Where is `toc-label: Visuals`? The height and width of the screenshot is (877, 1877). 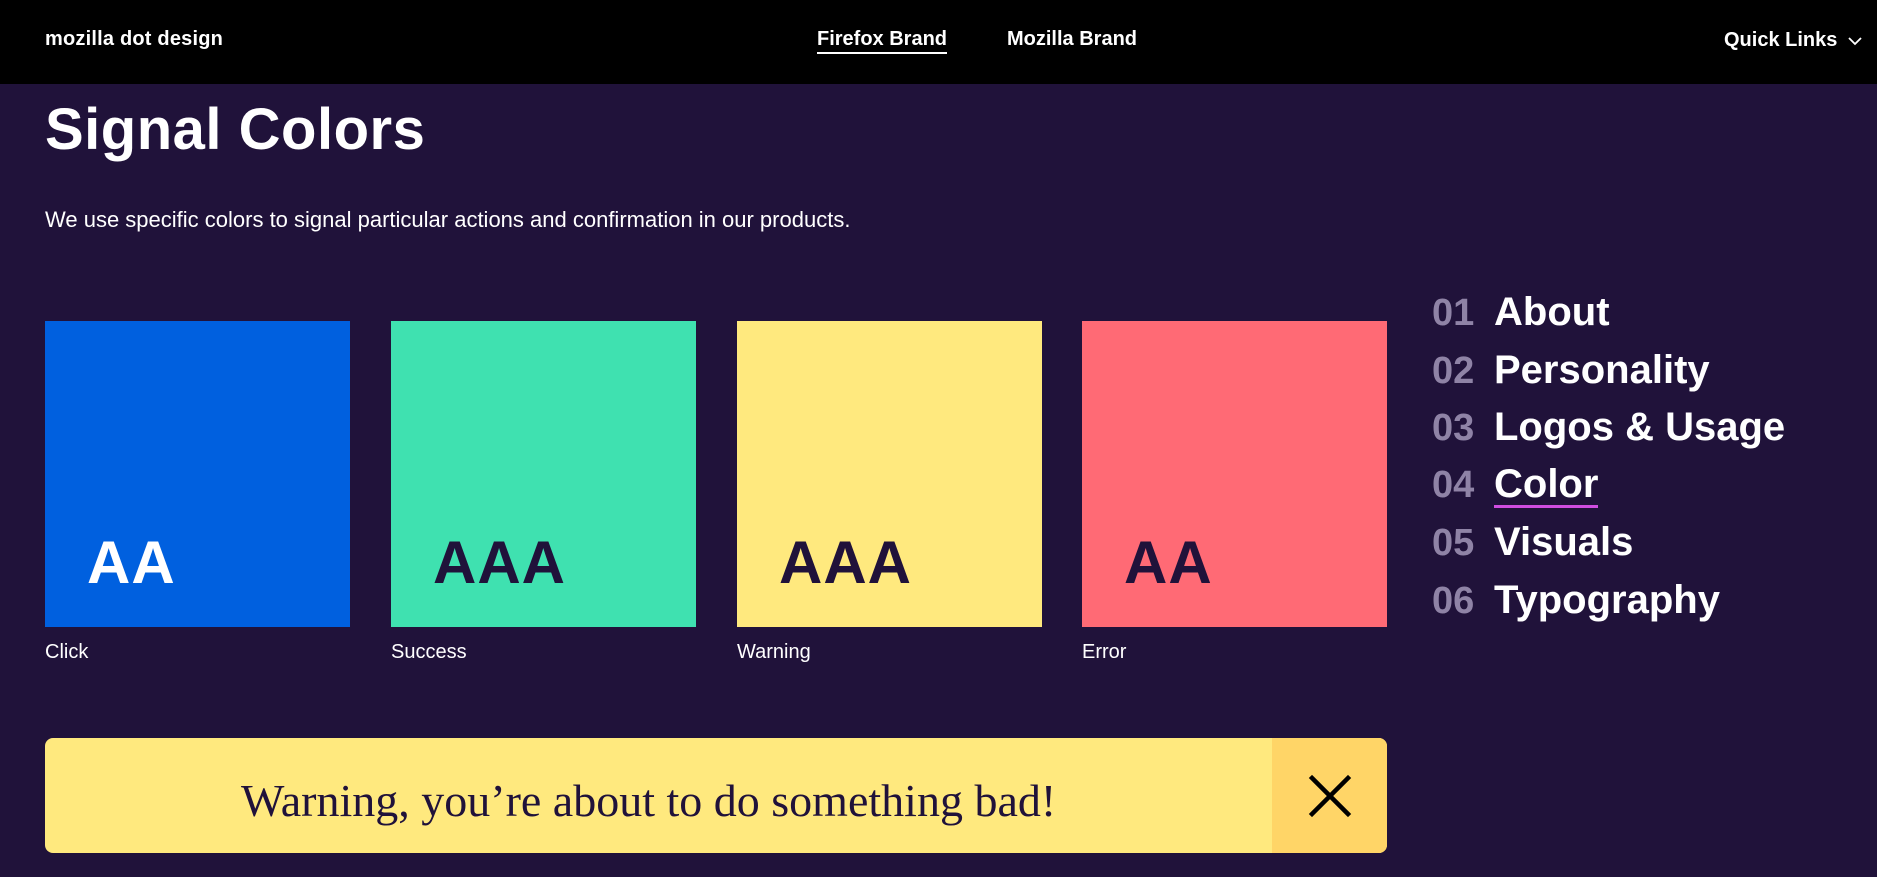
toc-label: Visuals is located at coordinates (1564, 542).